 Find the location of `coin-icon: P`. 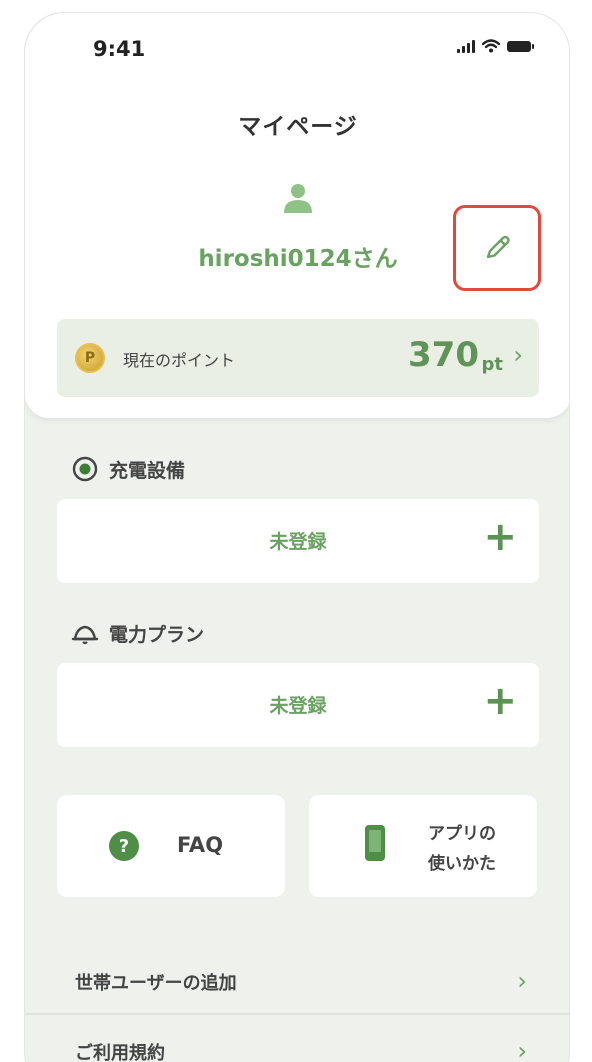

coin-icon: P is located at coordinates (90, 358).